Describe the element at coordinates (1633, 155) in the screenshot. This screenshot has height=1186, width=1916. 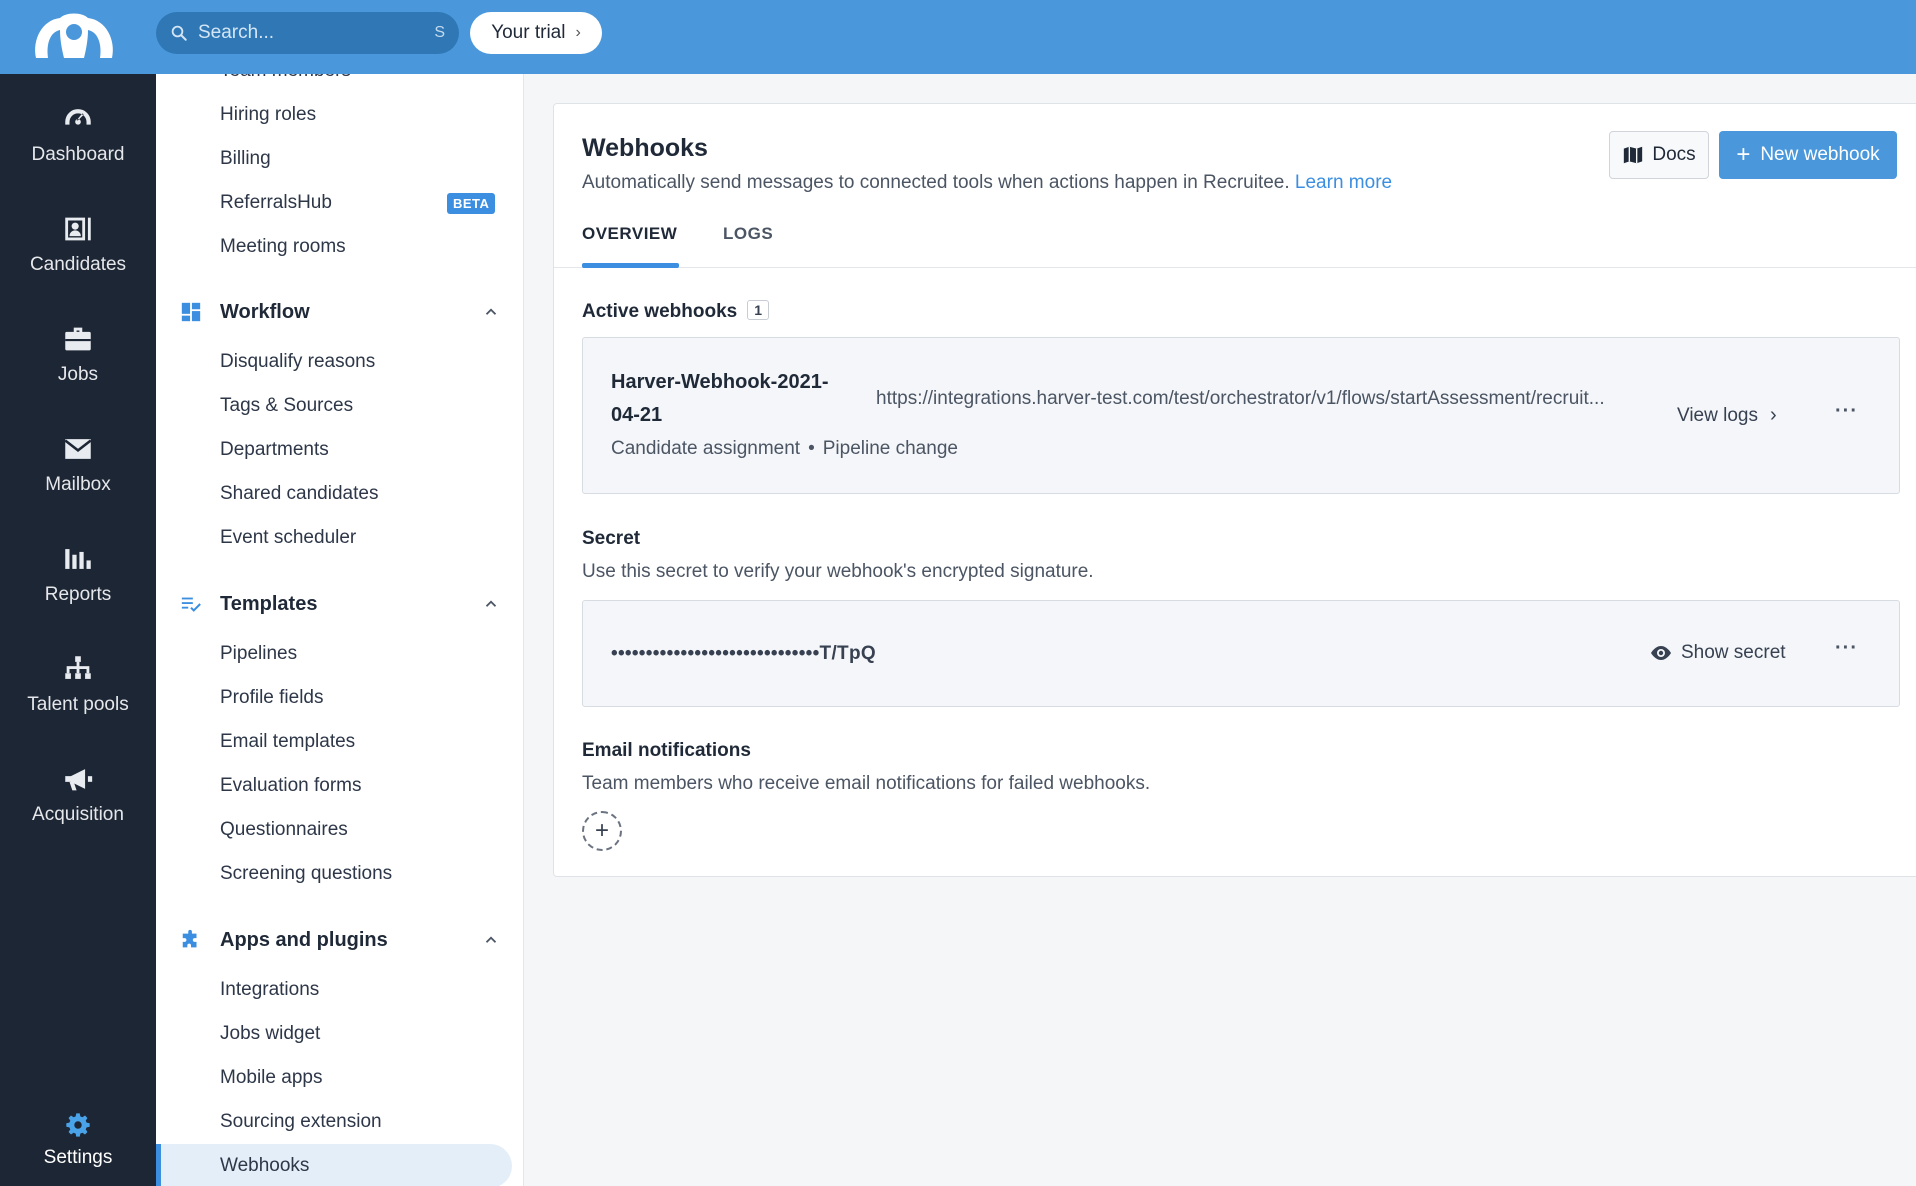
I see `book-map-icon` at that location.